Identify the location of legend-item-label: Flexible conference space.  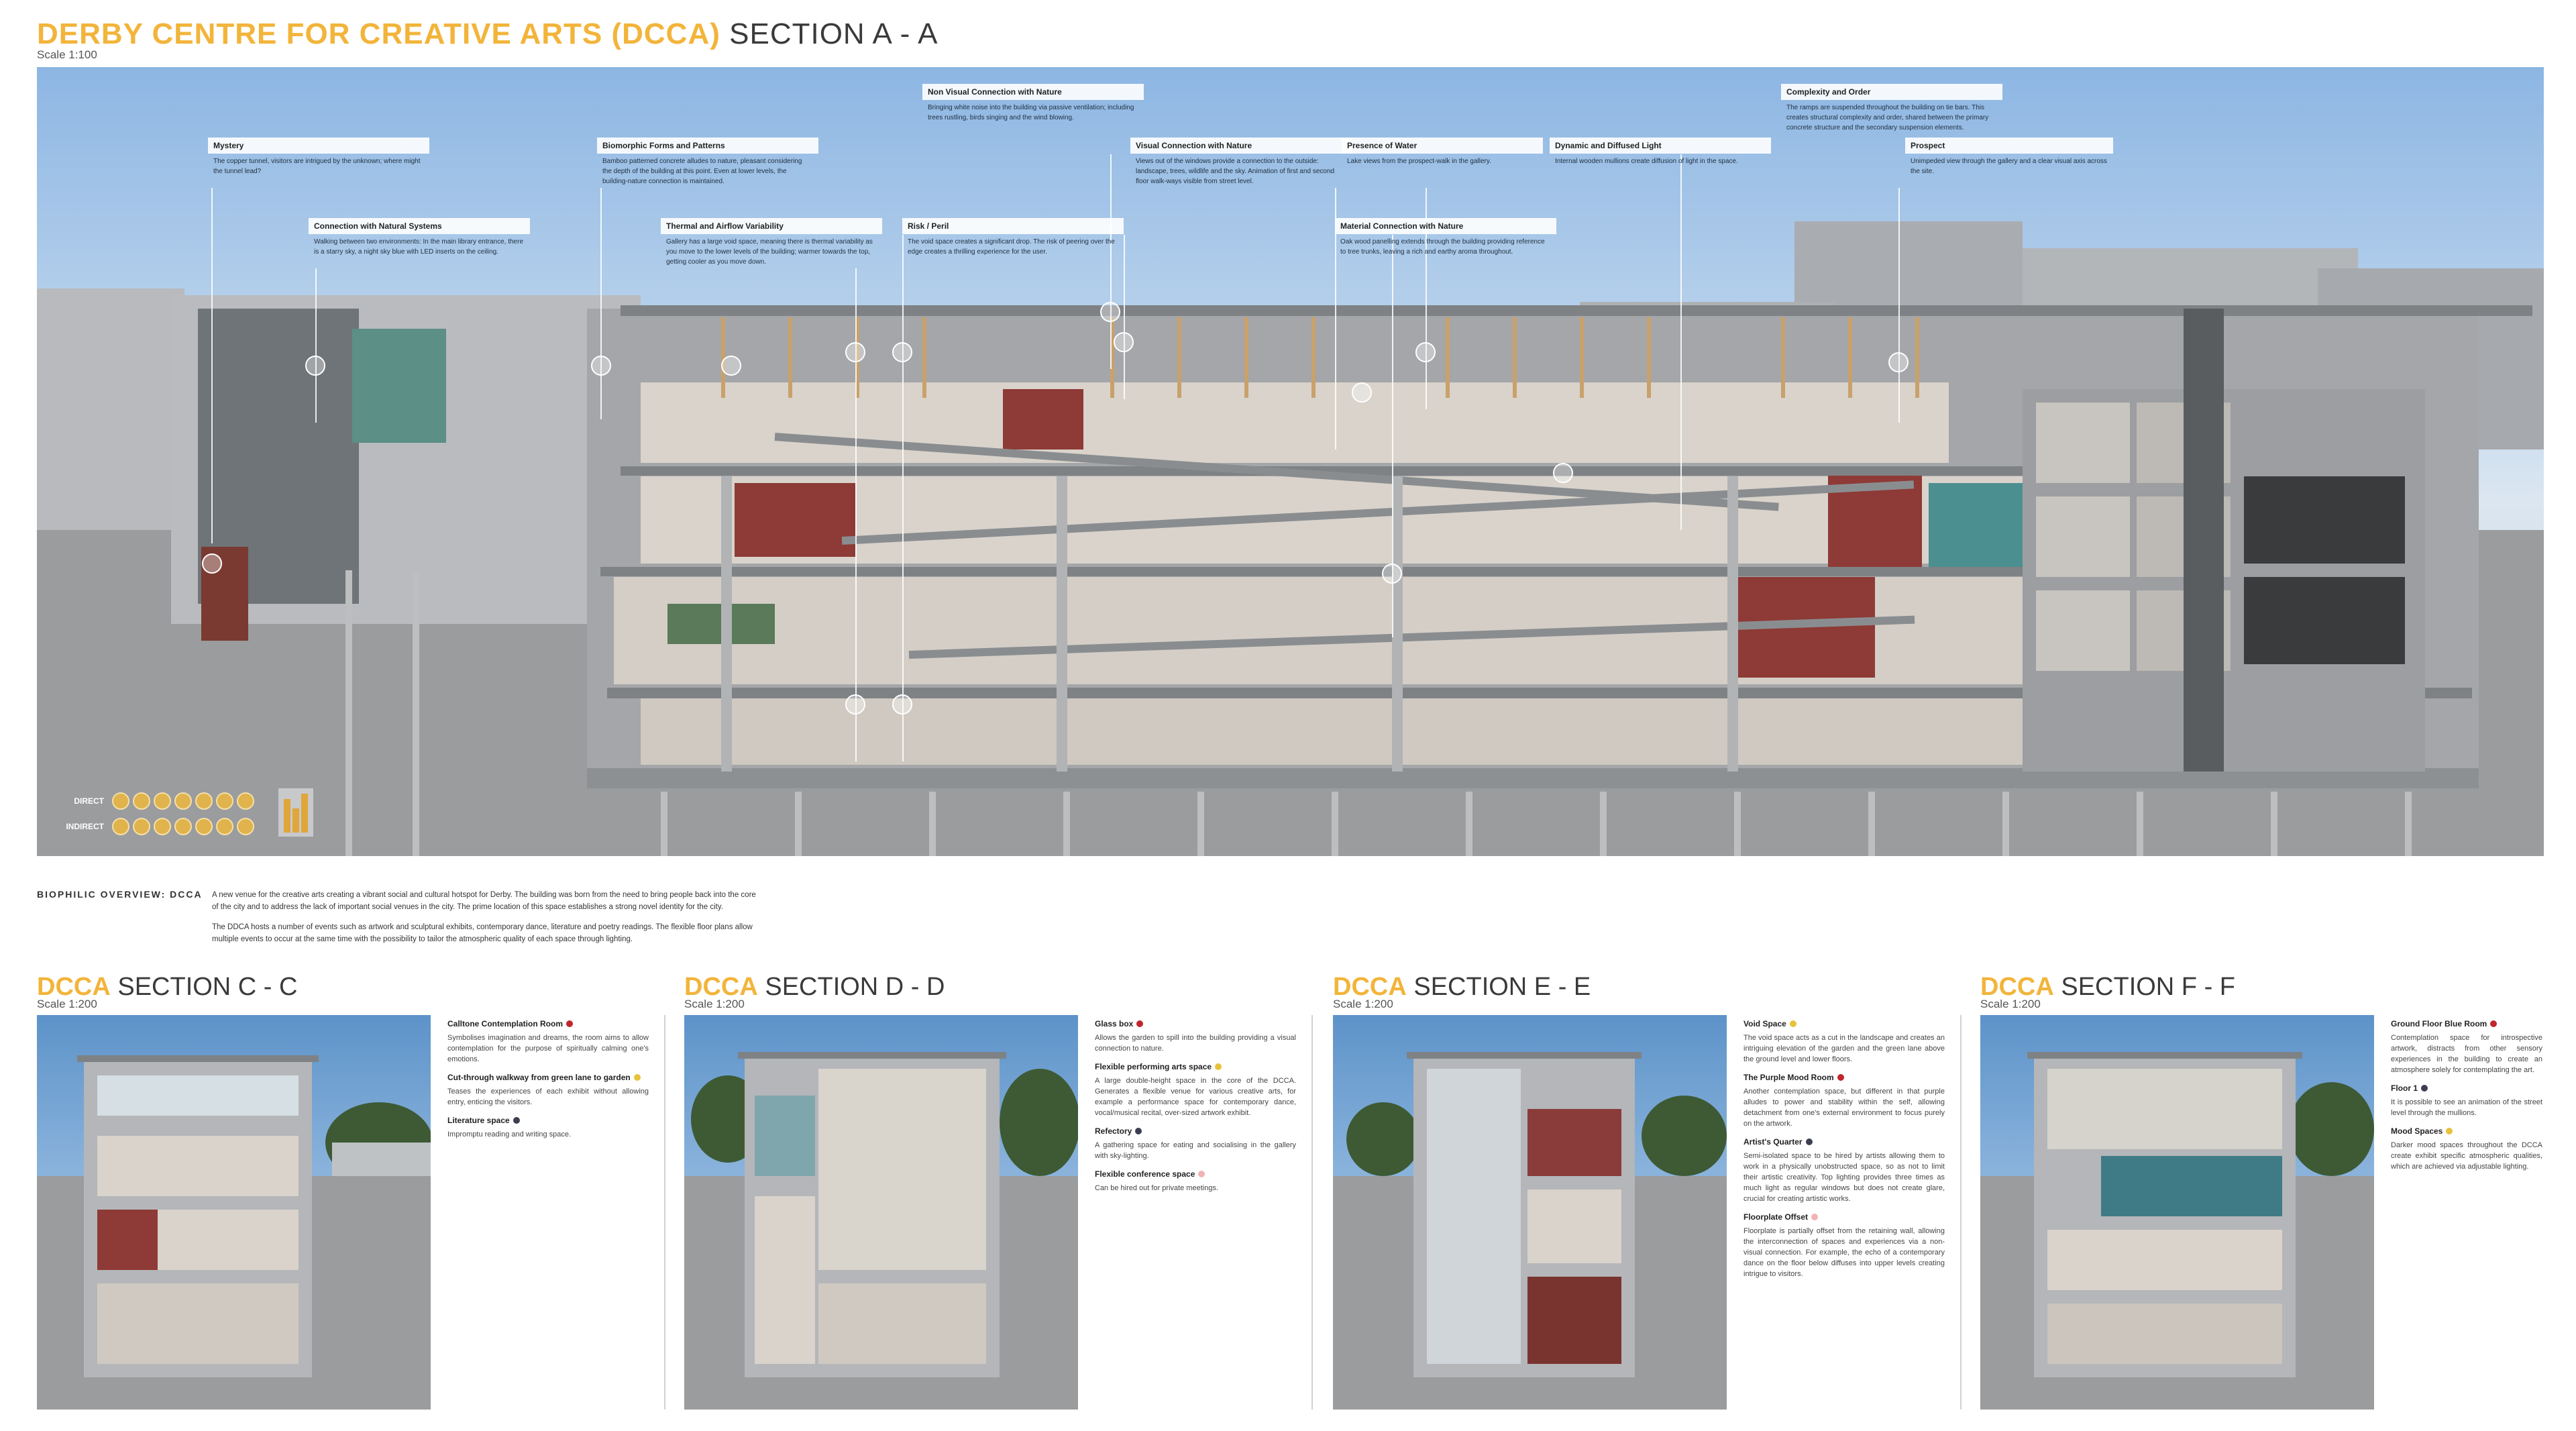
(1145, 1174).